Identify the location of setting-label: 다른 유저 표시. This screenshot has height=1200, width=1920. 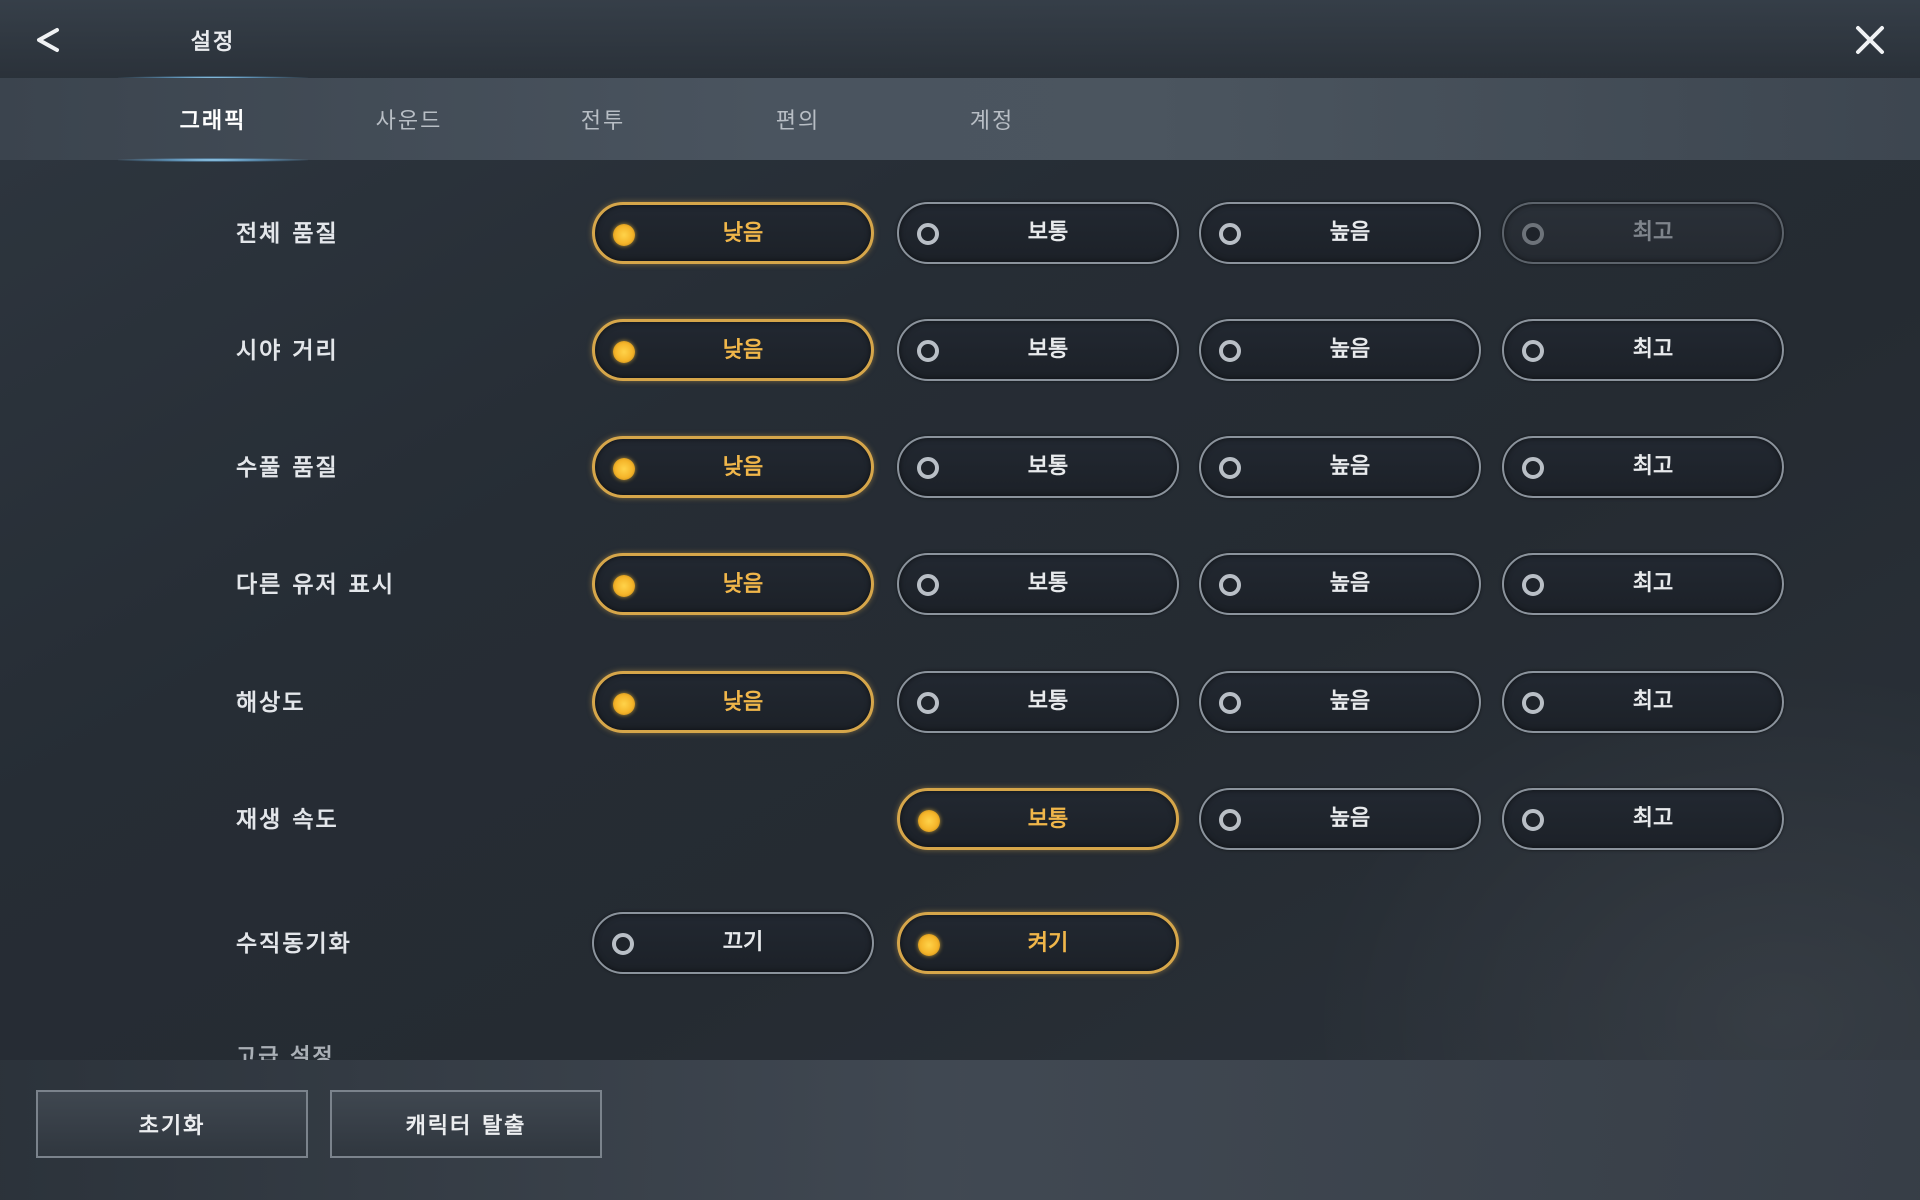
(315, 585).